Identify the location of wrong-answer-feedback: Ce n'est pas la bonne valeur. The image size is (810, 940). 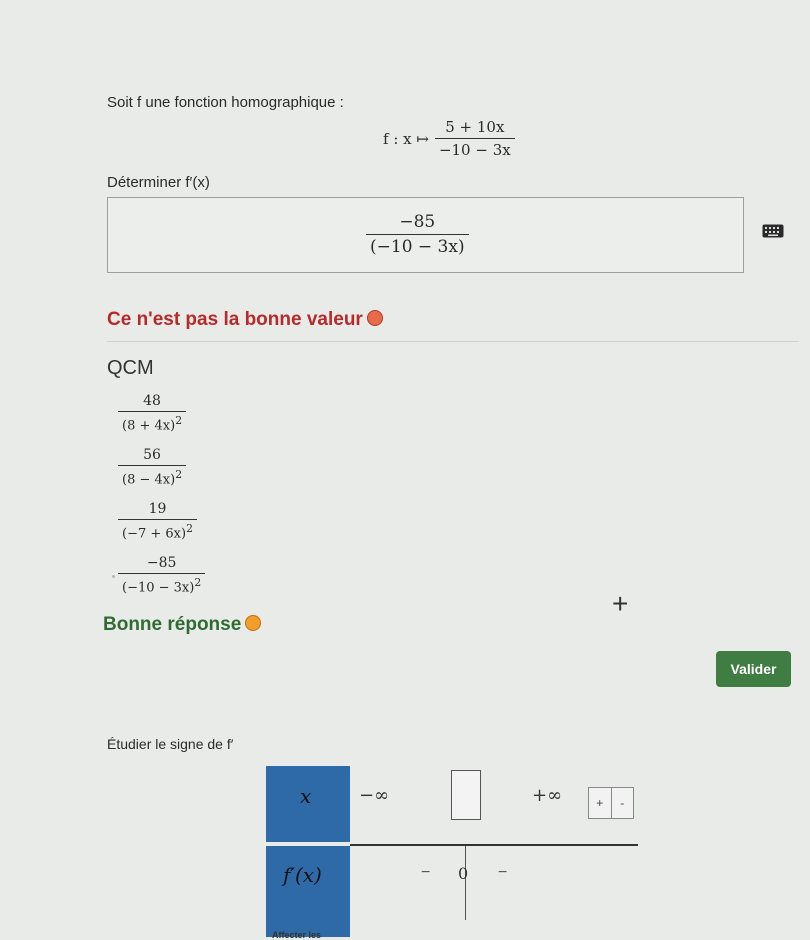
(245, 320).